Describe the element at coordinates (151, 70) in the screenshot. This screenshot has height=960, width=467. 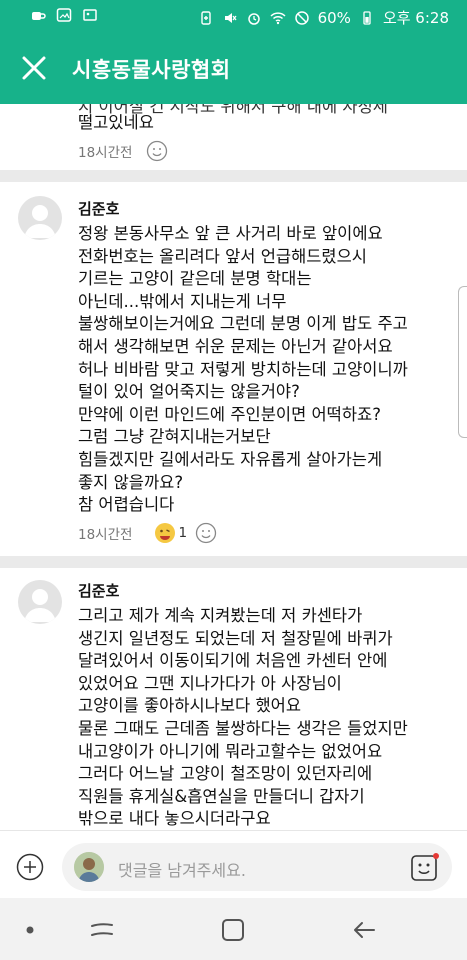
I see `page-title: 시흥동물사랑협회` at that location.